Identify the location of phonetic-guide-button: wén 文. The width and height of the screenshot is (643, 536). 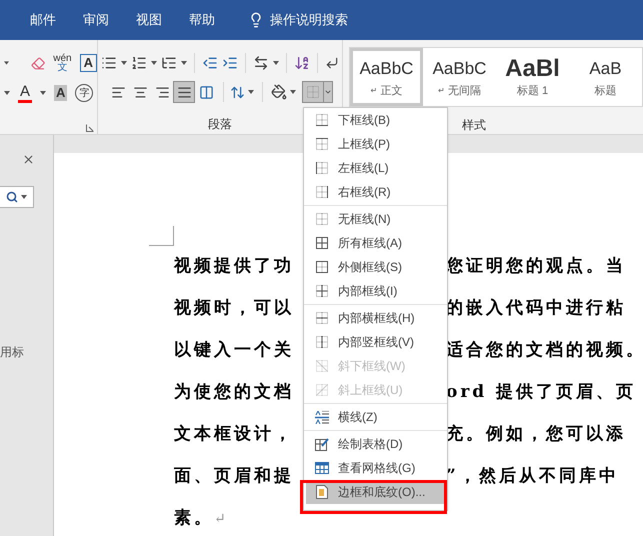
(62, 63).